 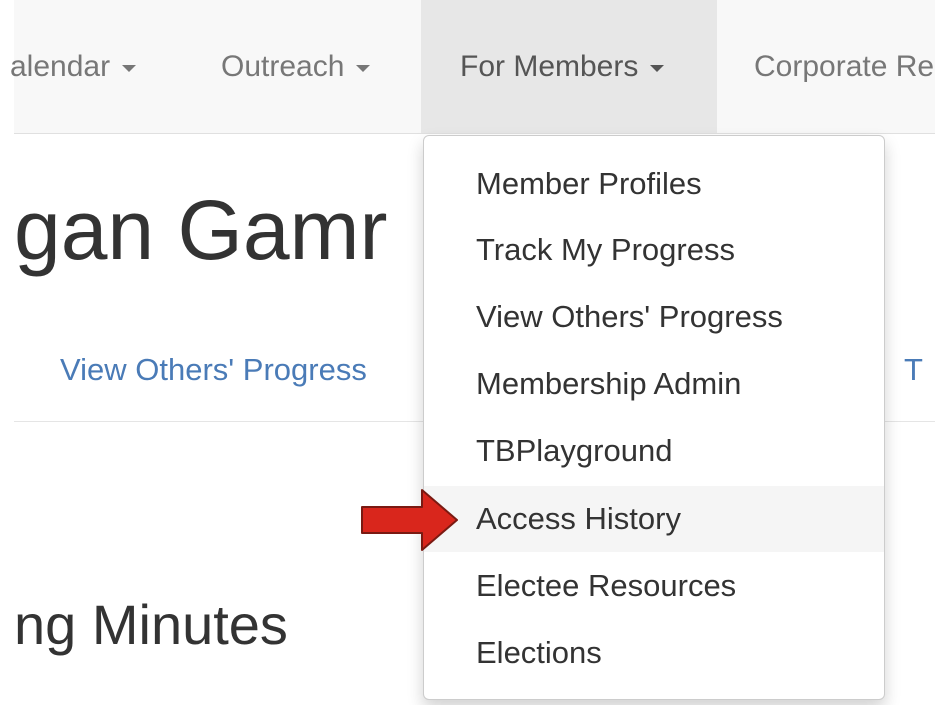 I want to click on section-title: ng Minutes, so click(x=151, y=624).